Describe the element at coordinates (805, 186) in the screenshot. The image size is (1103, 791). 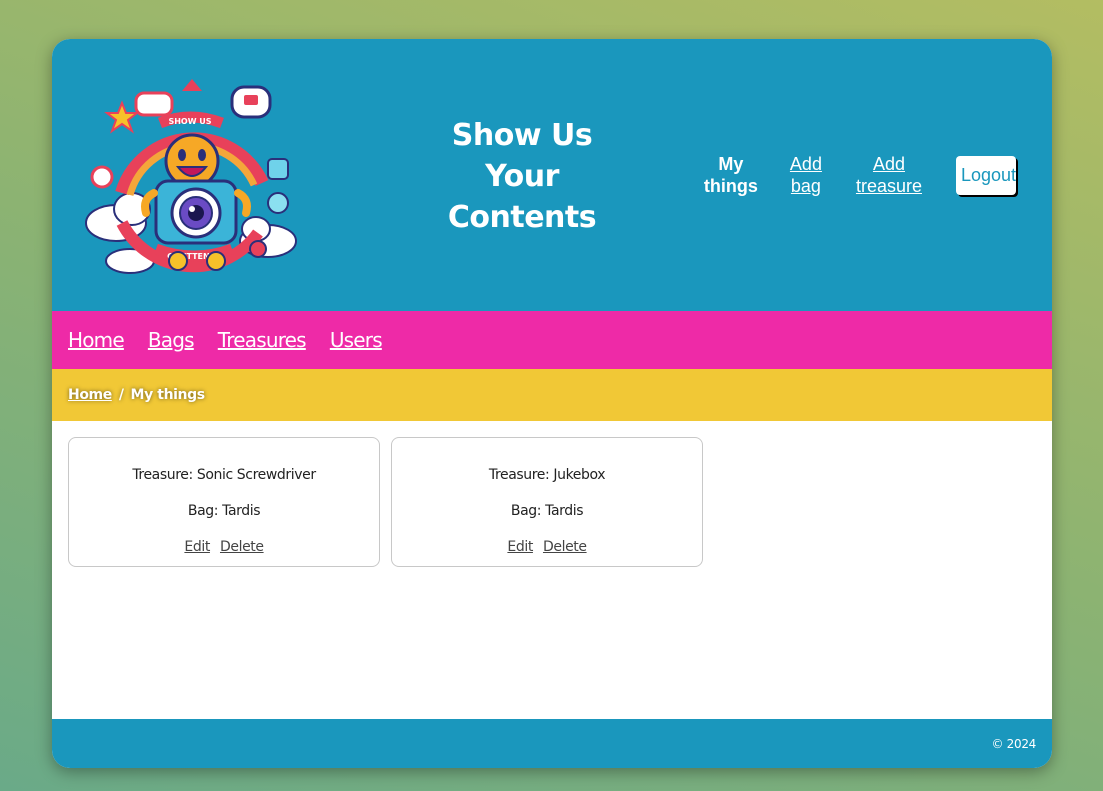
I see `add-bag-line2: bag` at that location.